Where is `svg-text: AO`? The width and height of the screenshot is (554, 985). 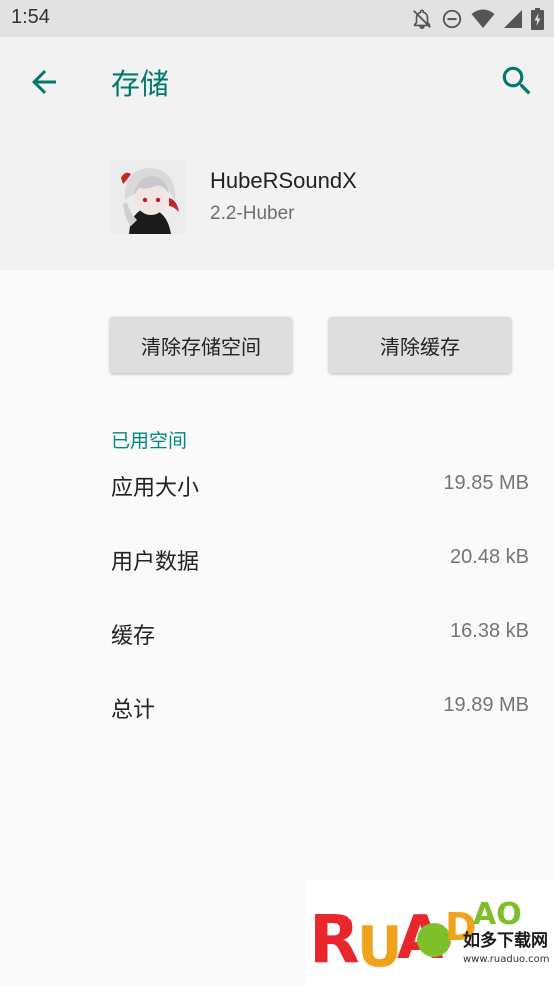
svg-text: AO is located at coordinates (497, 914).